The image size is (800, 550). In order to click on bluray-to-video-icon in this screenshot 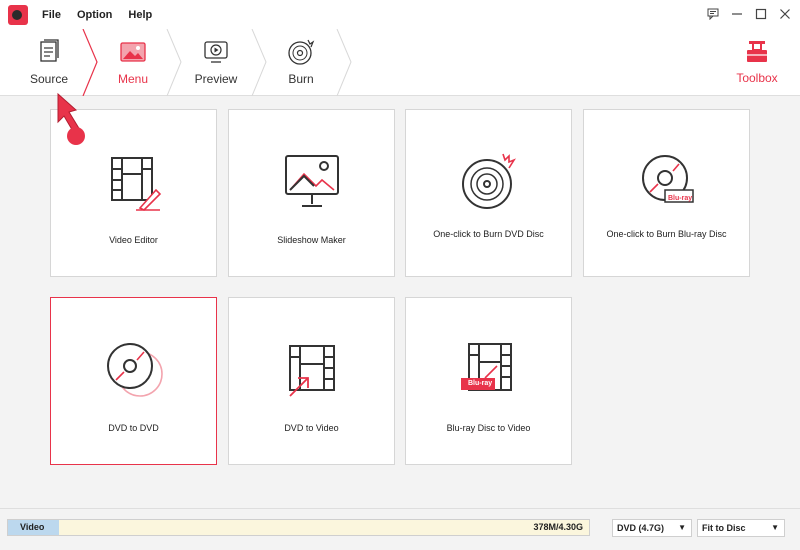, I will do `click(486, 367)`.